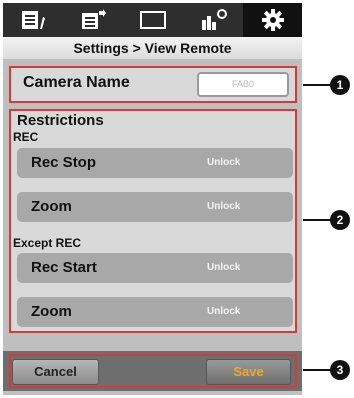 This screenshot has height=398, width=354. I want to click on callout-badge-2: 2, so click(340, 220).